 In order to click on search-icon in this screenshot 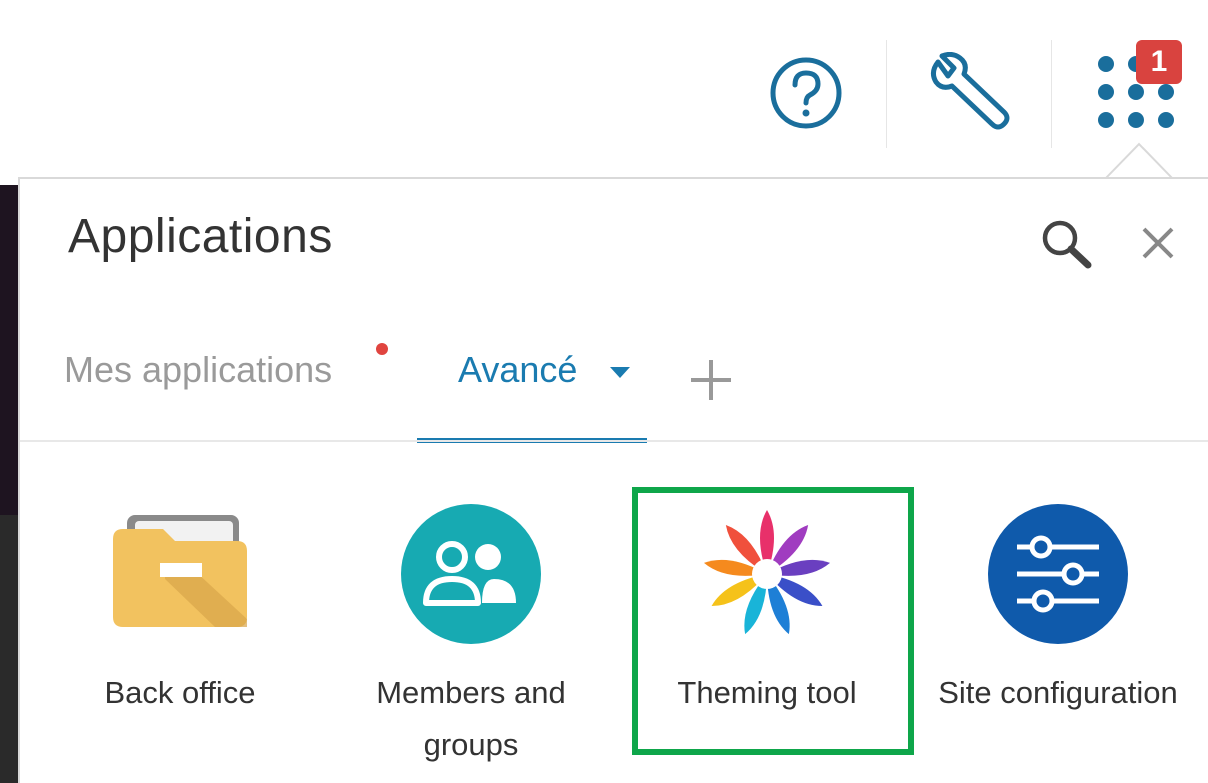, I will do `click(1068, 243)`.